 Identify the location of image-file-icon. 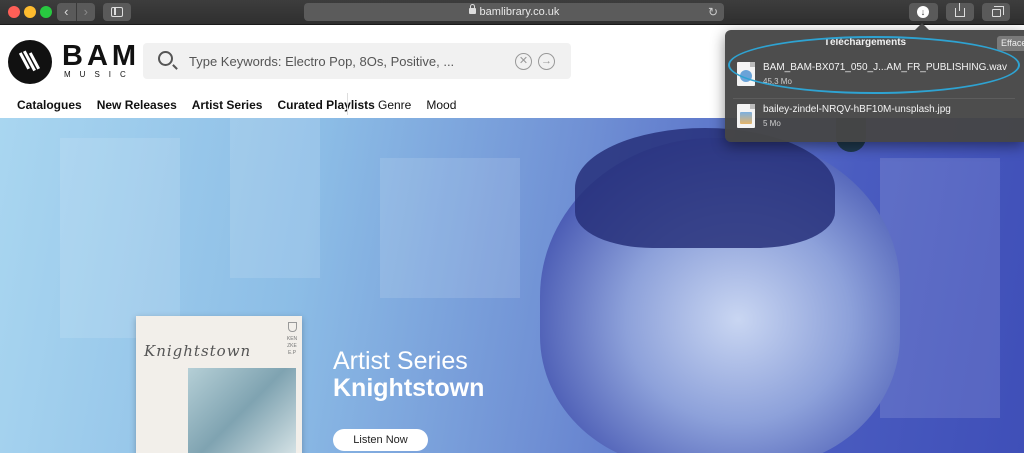
(746, 116).